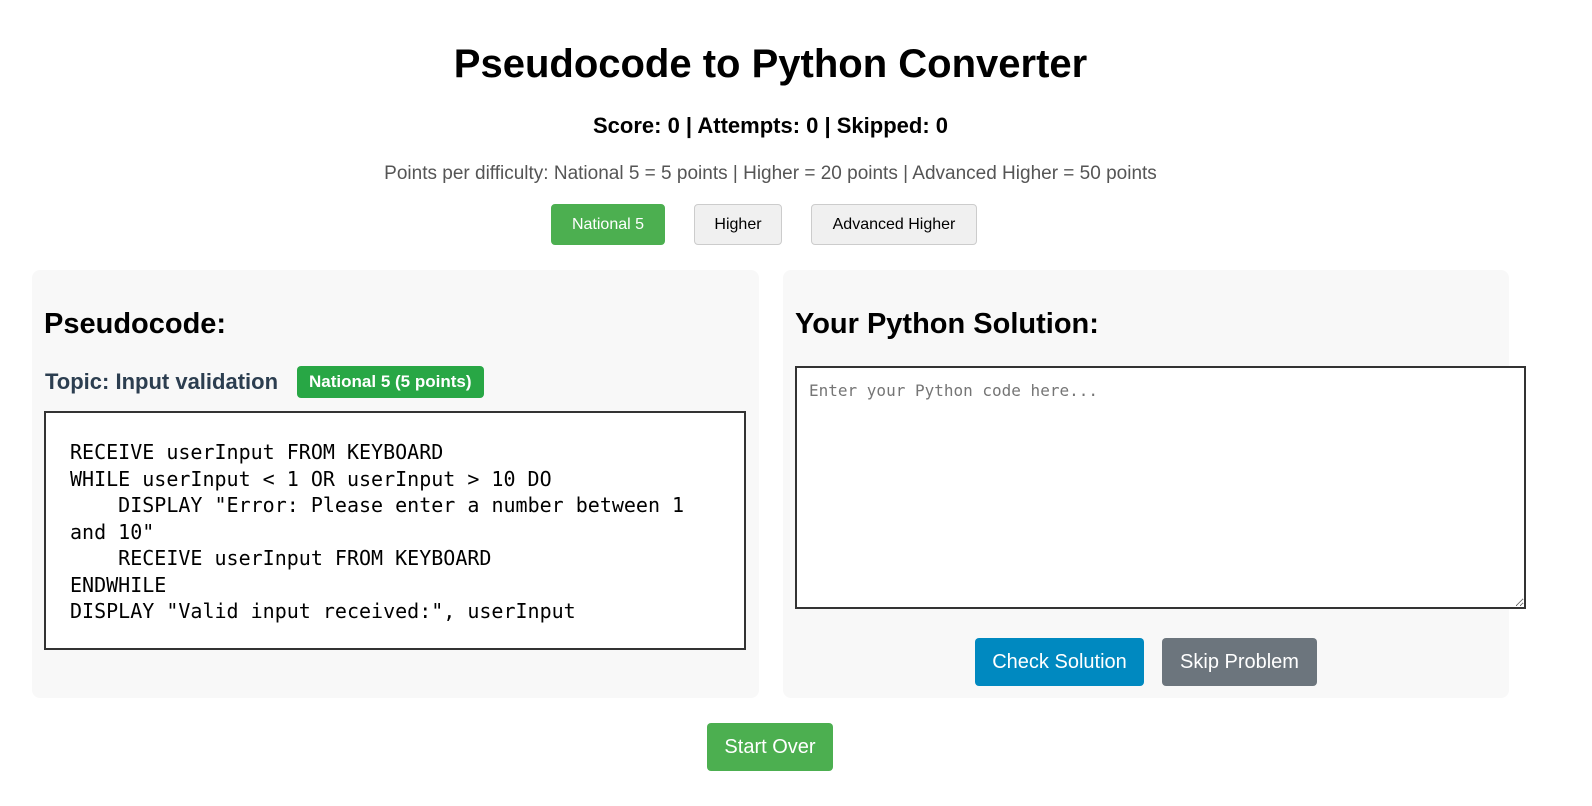 The image size is (1592, 806). What do you see at coordinates (1160, 487) in the screenshot?
I see `python-solution-input` at bounding box center [1160, 487].